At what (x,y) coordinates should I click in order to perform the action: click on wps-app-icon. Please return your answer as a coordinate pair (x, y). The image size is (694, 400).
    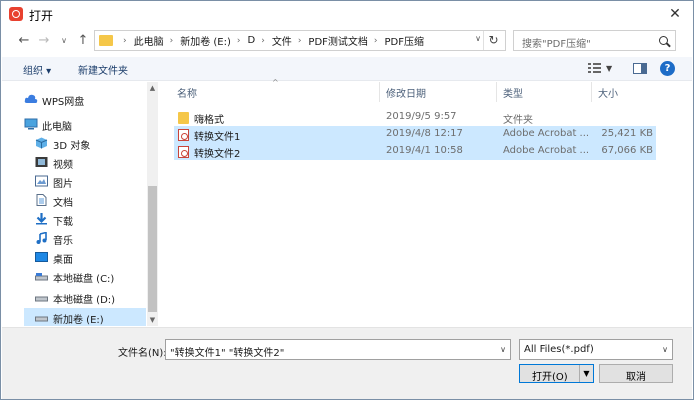
    Looking at the image, I should click on (16, 14).